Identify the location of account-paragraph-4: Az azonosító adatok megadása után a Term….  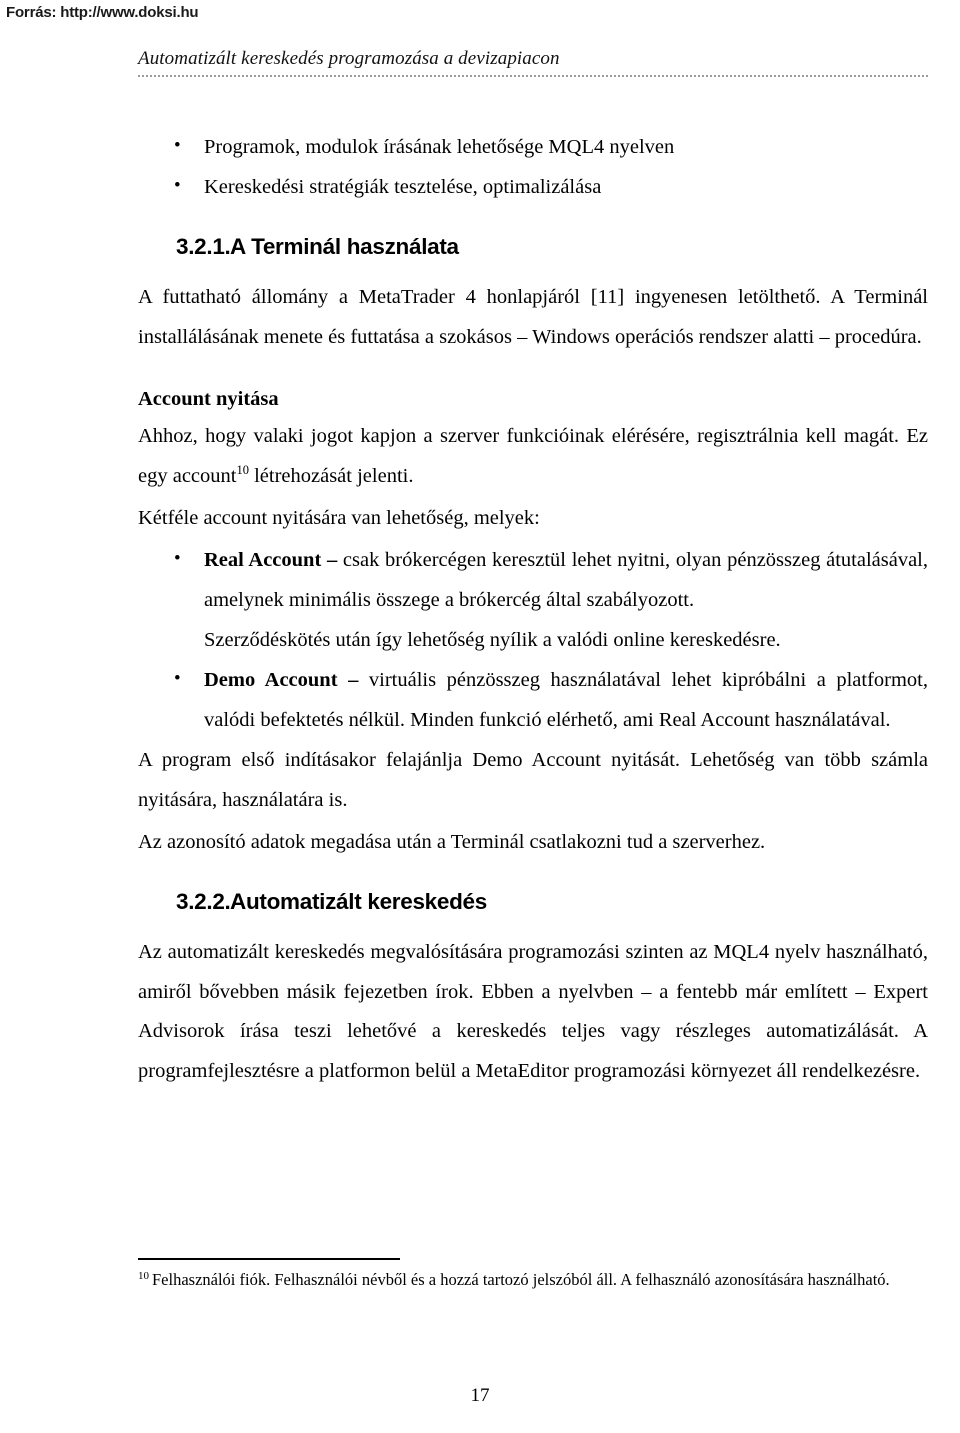
(452, 841).